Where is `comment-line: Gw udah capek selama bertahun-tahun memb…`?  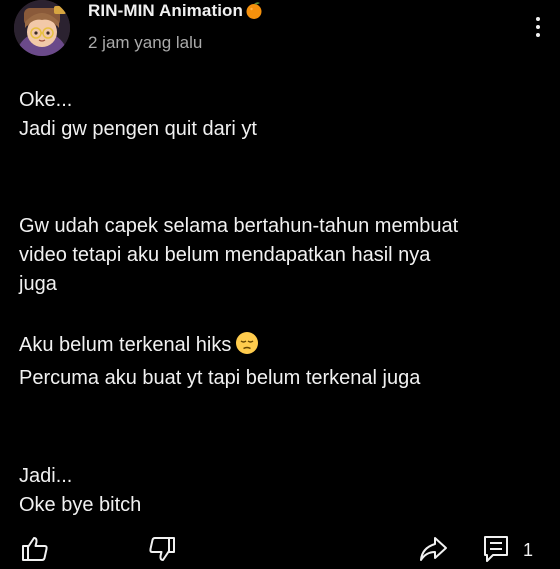
comment-line: Gw udah capek selama bertahun-tahun memb… is located at coordinates (239, 226).